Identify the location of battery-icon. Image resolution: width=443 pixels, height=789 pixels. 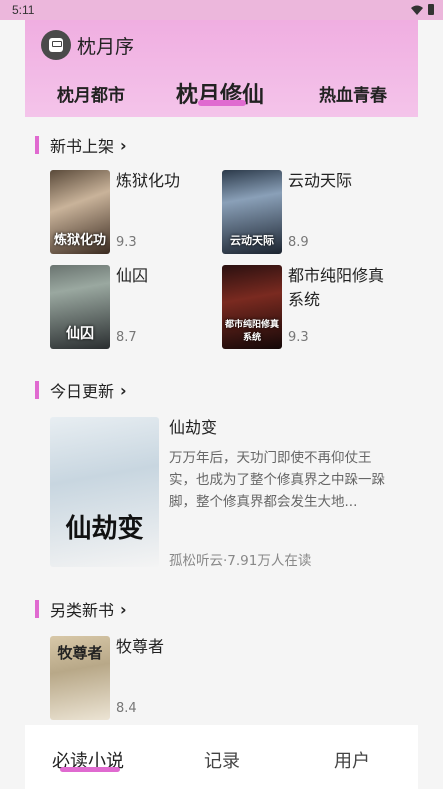
(431, 9).